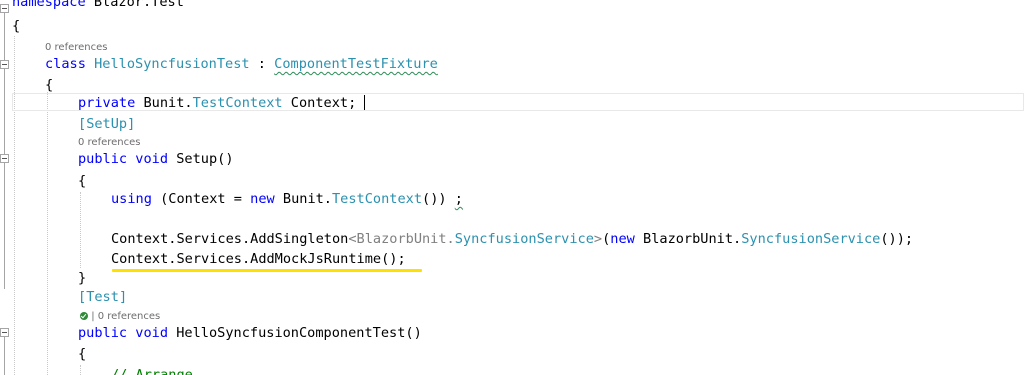  I want to click on codelens-test-references: | 0 references, so click(120, 317).